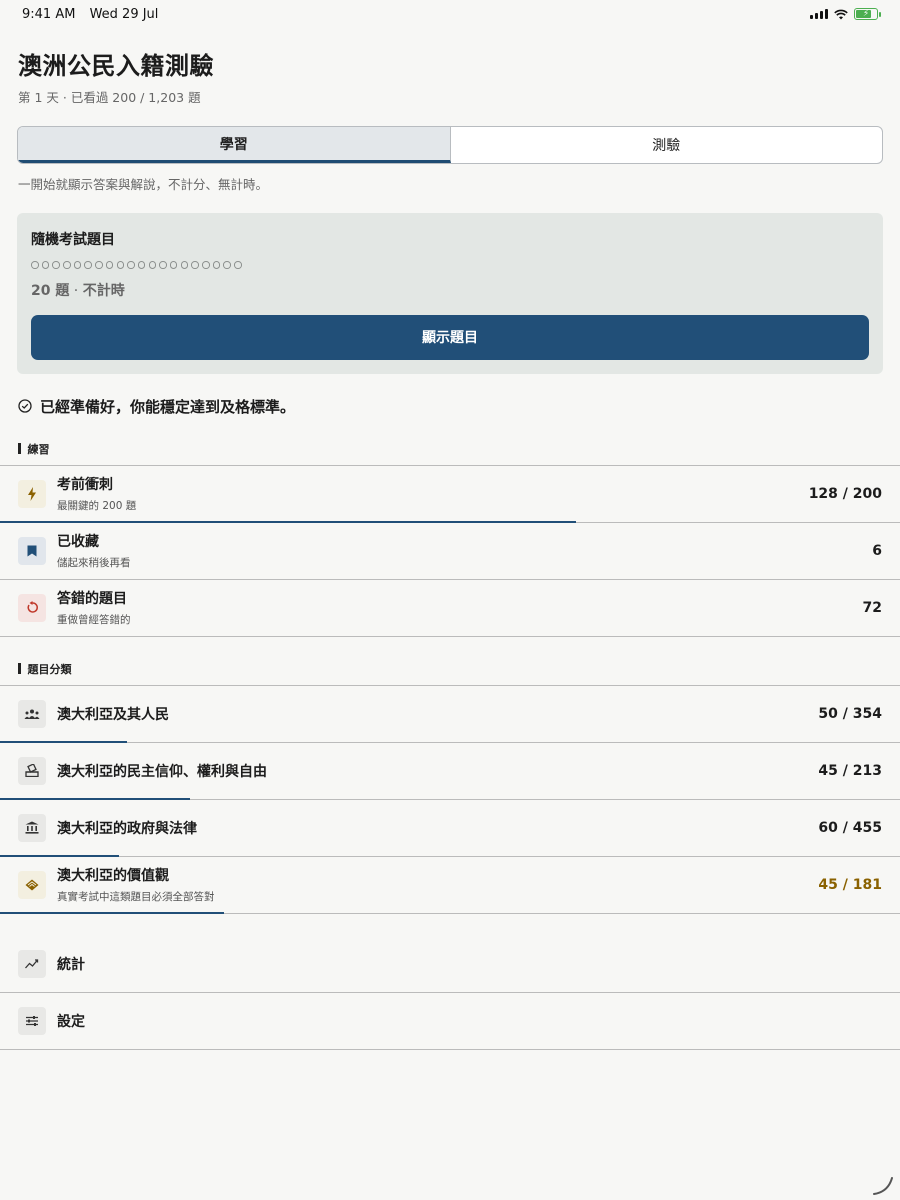  I want to click on government-icon, so click(32, 827).